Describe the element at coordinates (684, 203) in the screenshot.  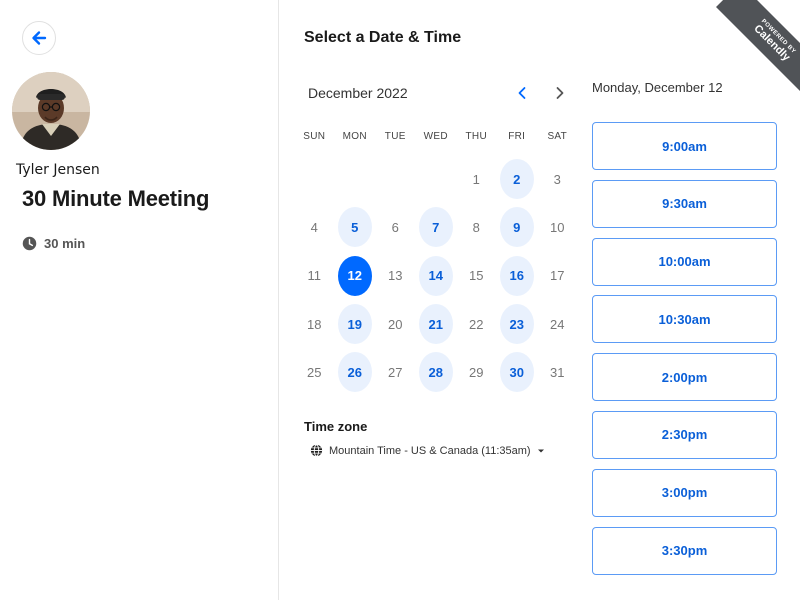
I see `time-slot-button: 9:30am` at that location.